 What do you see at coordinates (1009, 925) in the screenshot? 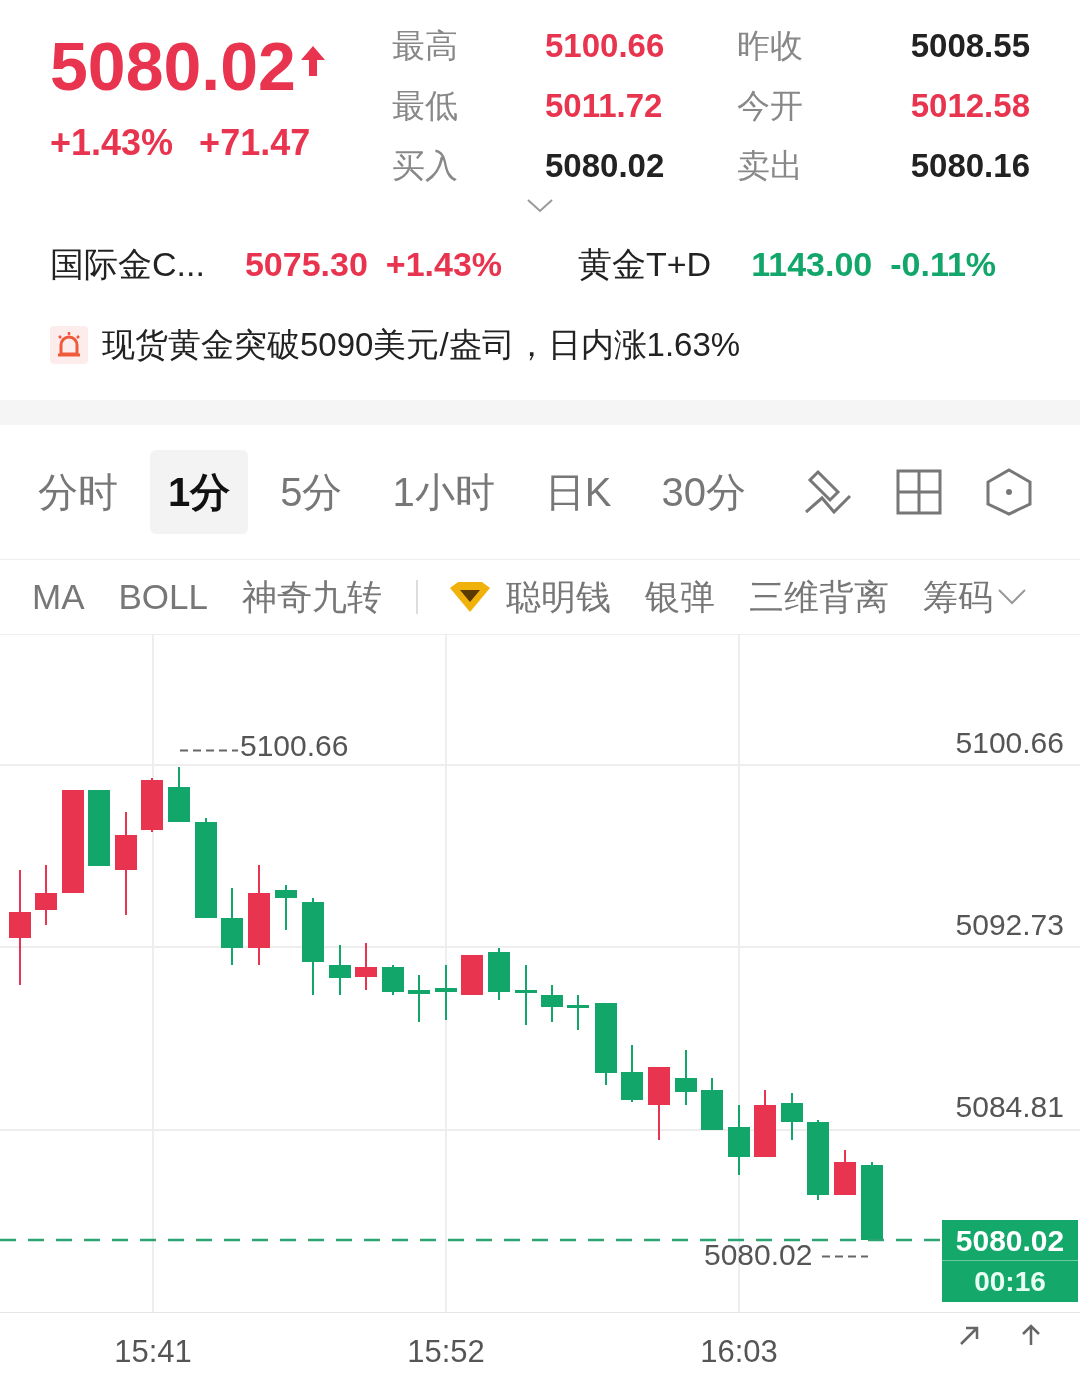
I see `price-axis-label: 5092.73` at bounding box center [1009, 925].